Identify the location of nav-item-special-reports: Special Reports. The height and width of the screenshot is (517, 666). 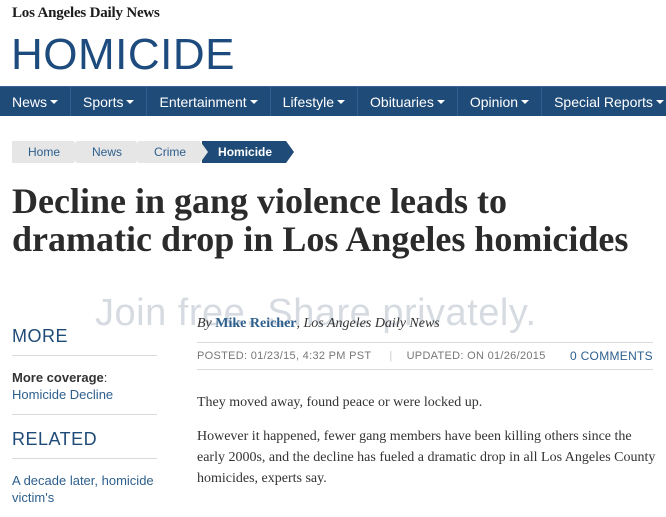
(604, 101).